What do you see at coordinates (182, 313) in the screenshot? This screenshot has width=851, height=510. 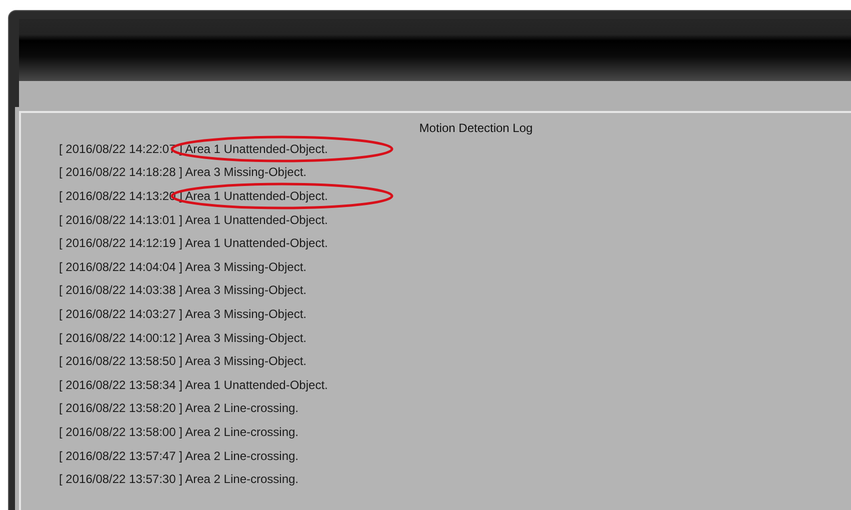 I see `log-entry: [ 2016/08/22 14:03:27 ] Area 3 Missing-Object.` at bounding box center [182, 313].